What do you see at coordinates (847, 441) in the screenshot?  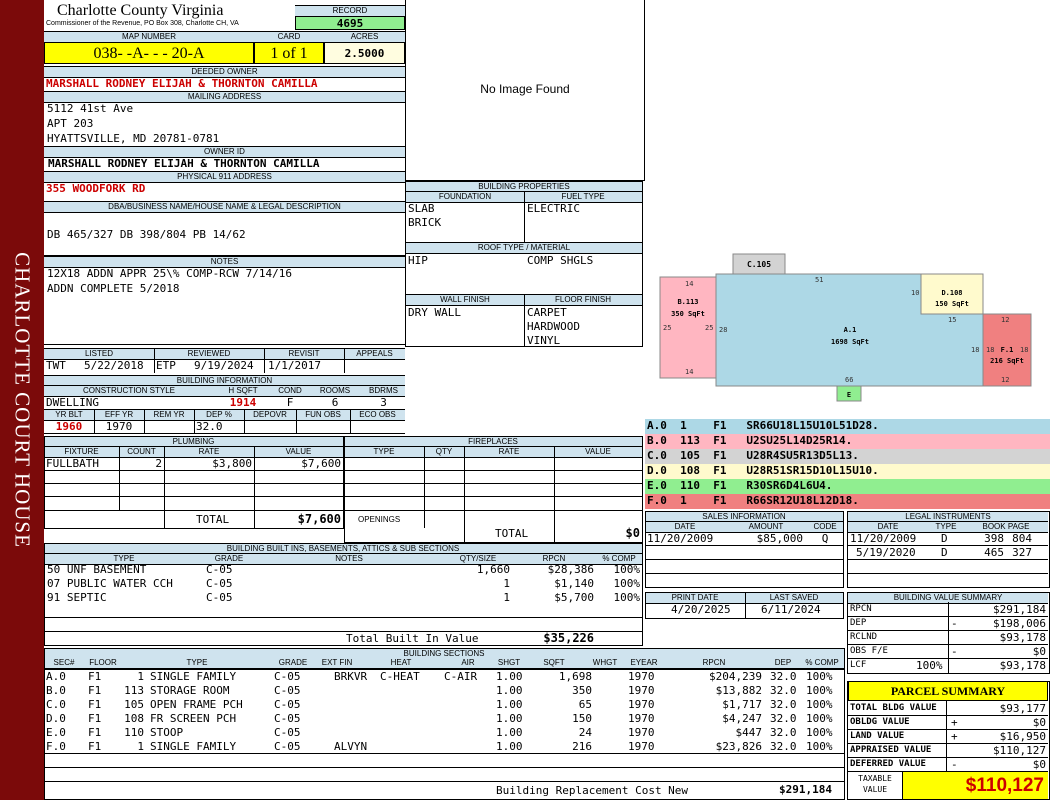 I see `vector-row-b: B.0 113 F1 U2SU25L14D25R14.` at bounding box center [847, 441].